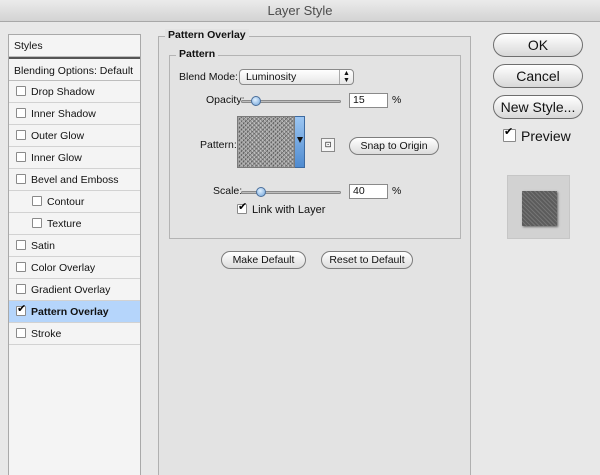 This screenshot has width=600, height=475. Describe the element at coordinates (546, 136) in the screenshot. I see `preview-label: Preview` at that location.